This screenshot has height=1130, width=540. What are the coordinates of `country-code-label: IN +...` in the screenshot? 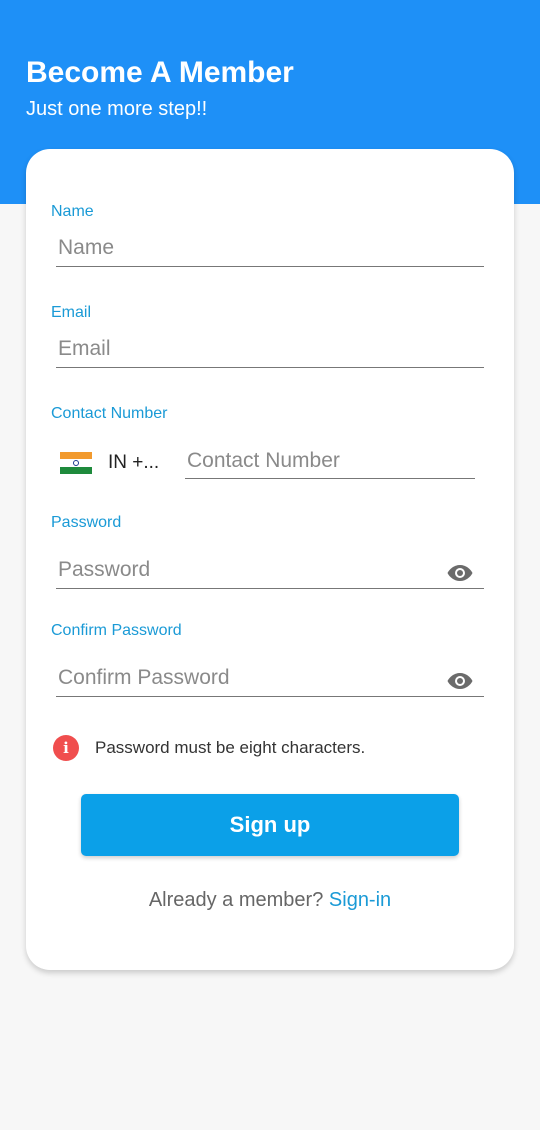 It's located at (134, 462).